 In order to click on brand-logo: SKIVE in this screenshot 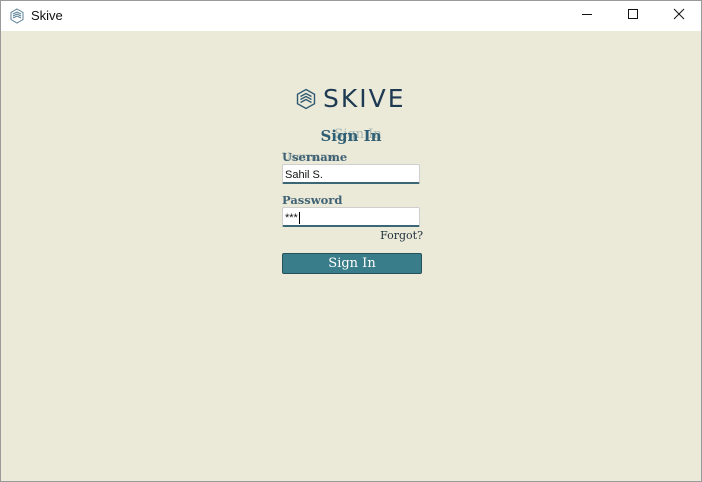, I will do `click(350, 99)`.